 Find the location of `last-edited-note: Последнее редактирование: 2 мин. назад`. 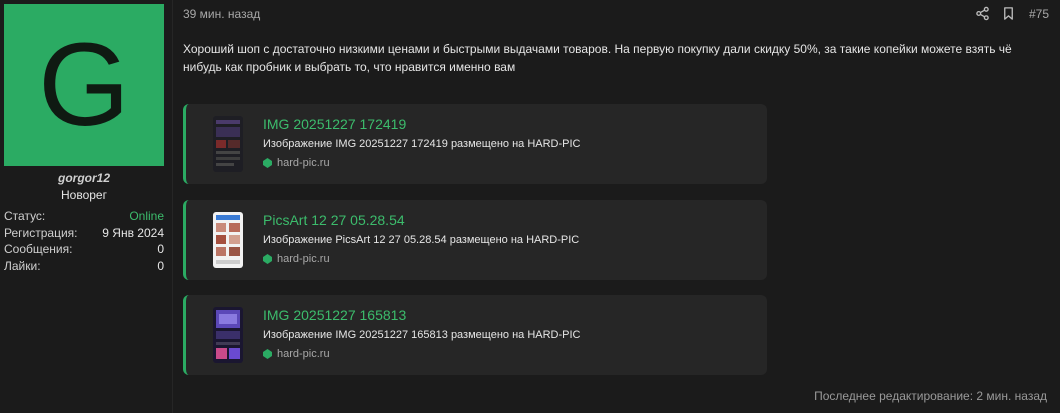

last-edited-note: Последнее редактирование: 2 мин. назад is located at coordinates (930, 396).